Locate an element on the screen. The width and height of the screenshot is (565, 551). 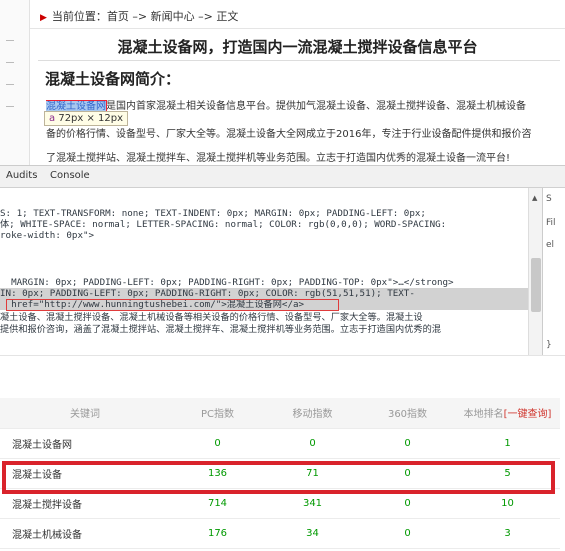
tooltip-tag: a is located at coordinates (52, 118).